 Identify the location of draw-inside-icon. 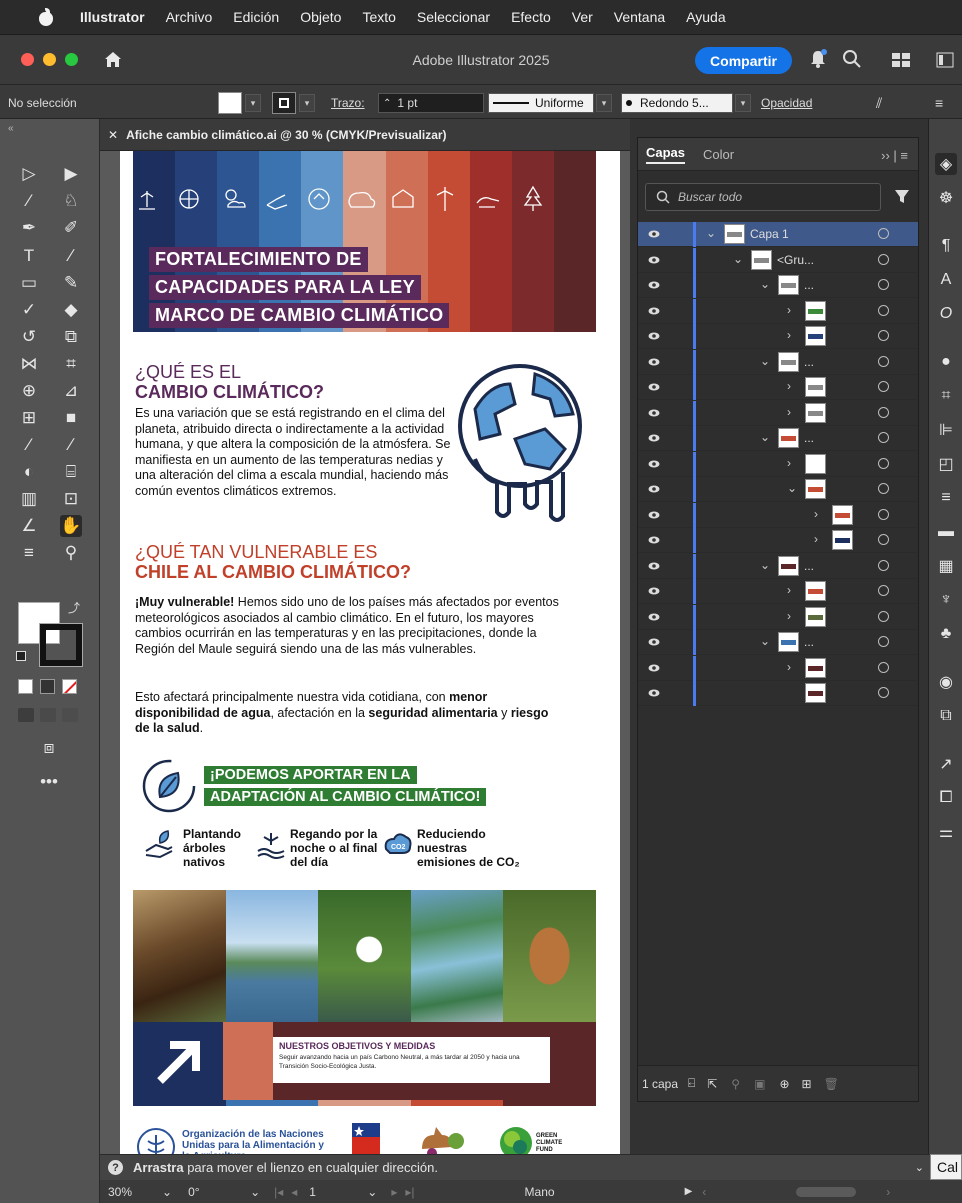
(70, 715).